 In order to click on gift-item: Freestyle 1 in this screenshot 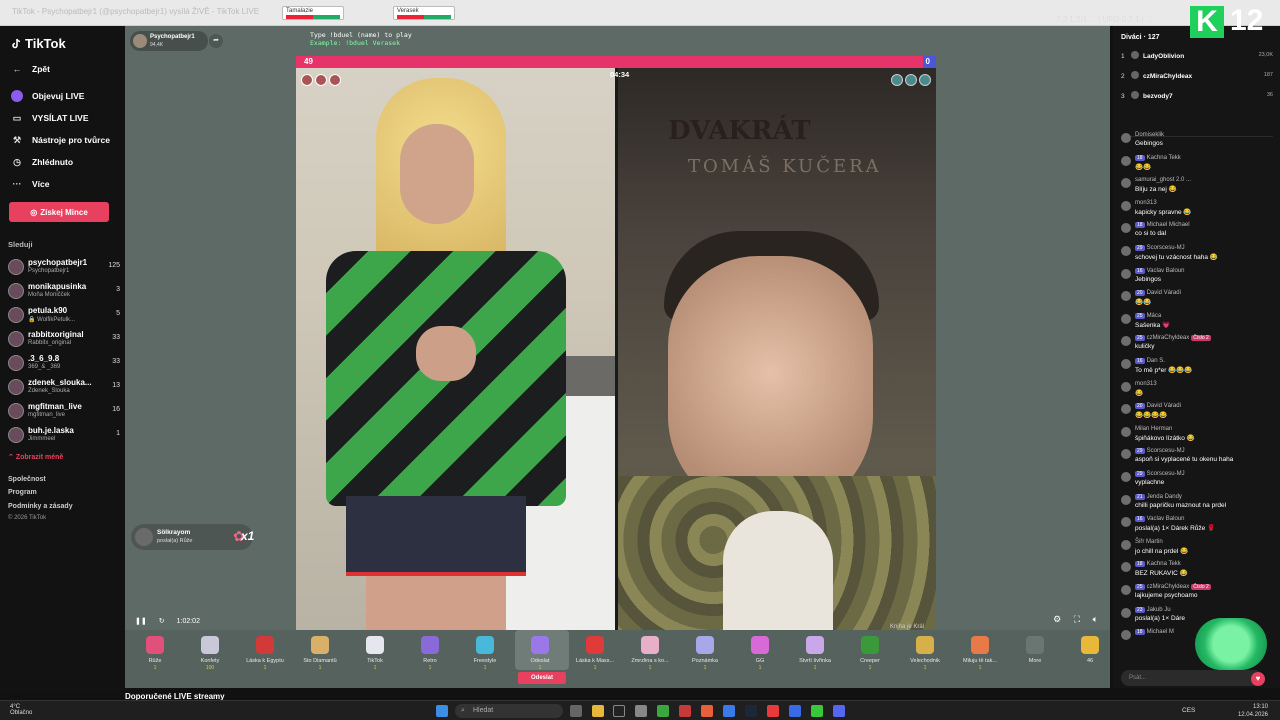, I will do `click(485, 659)`.